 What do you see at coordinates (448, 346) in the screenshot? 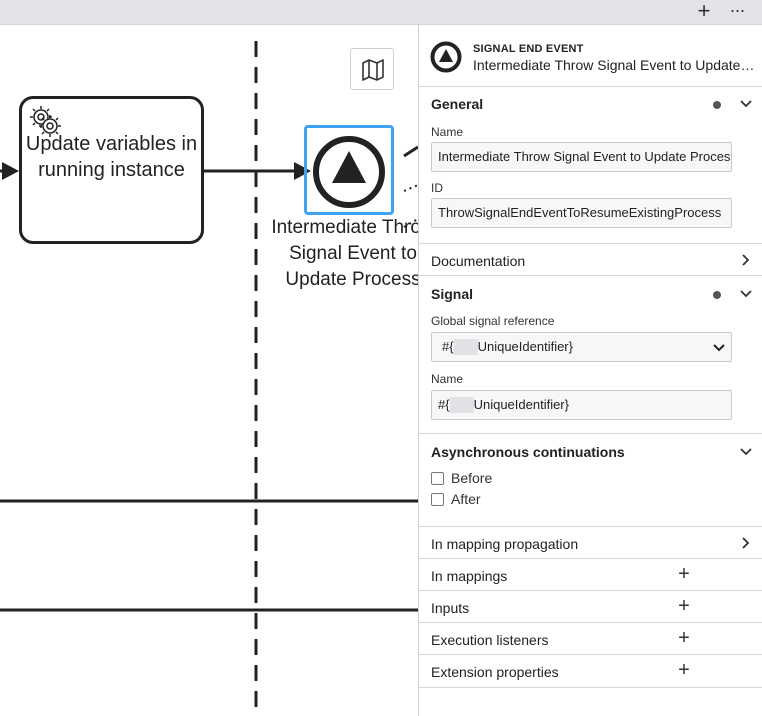
I see `select-prefix: #{` at bounding box center [448, 346].